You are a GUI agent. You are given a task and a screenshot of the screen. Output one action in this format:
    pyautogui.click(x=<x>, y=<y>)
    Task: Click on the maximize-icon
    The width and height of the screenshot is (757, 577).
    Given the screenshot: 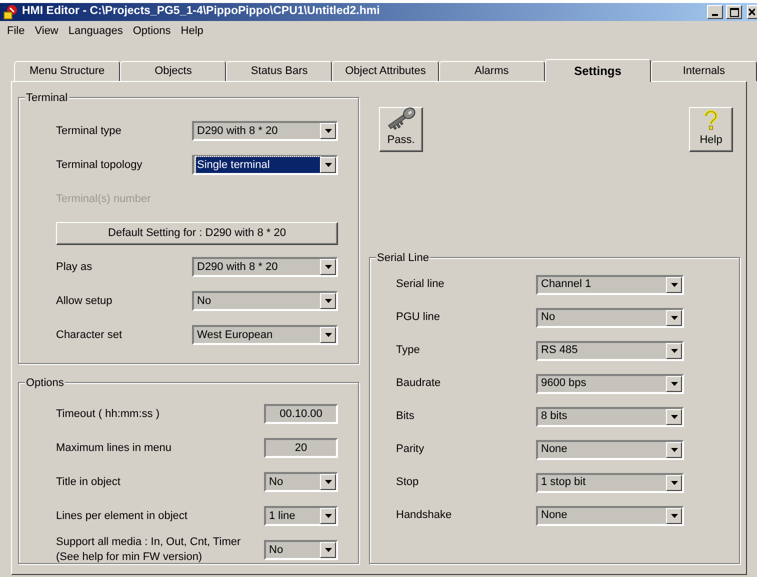 What is the action you would take?
    pyautogui.click(x=734, y=12)
    